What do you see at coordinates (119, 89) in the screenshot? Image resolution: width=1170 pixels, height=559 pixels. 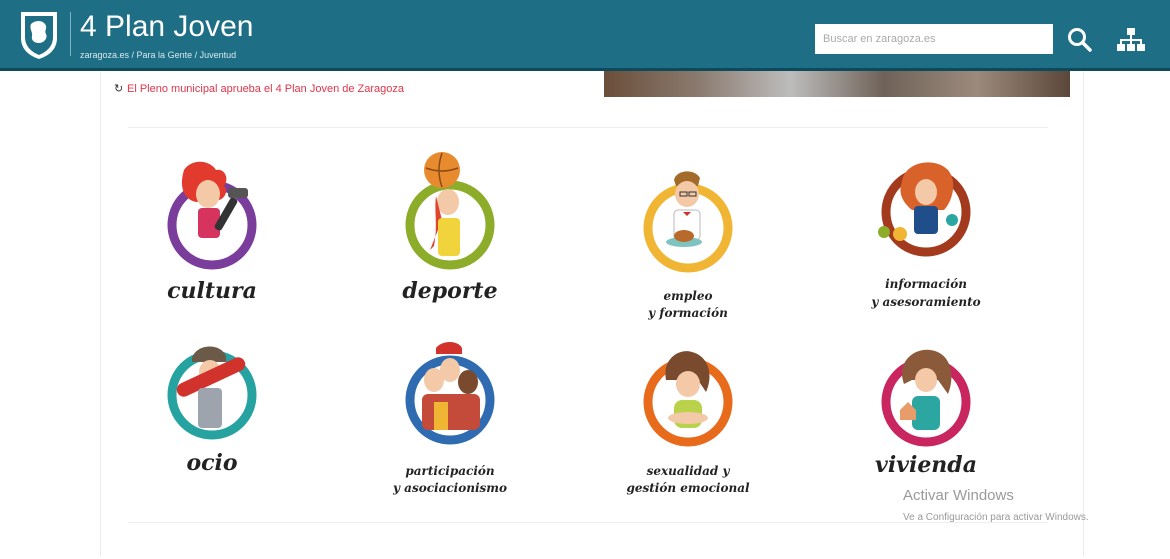 I see `external-link-icon: ↻` at bounding box center [119, 89].